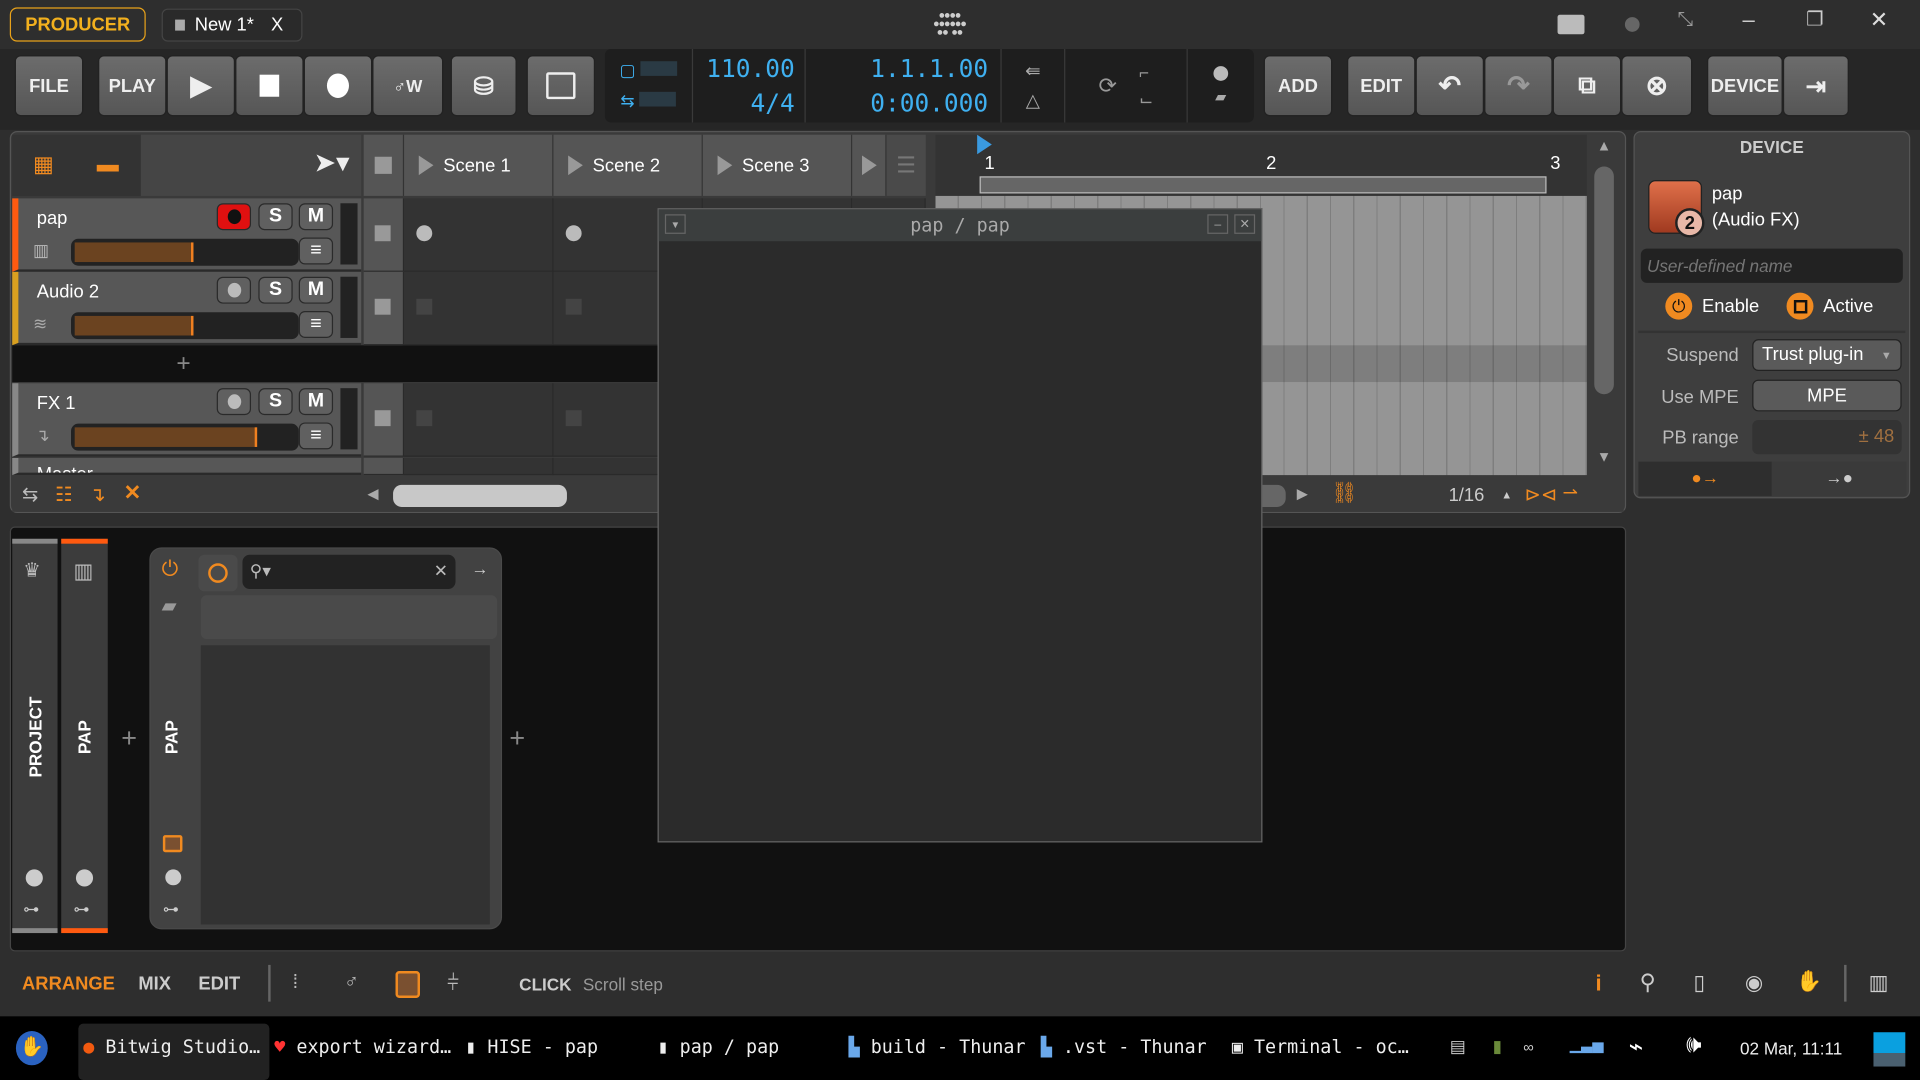 The image size is (1920, 1080). I want to click on track-audio-2: Audio 2 S M ≋ ≡, so click(187, 308).